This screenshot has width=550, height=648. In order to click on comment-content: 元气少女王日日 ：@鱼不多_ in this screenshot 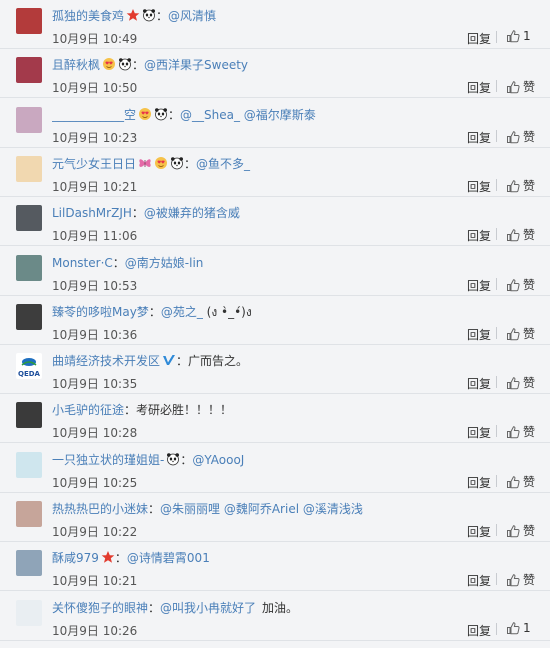, I will do `click(301, 163)`.